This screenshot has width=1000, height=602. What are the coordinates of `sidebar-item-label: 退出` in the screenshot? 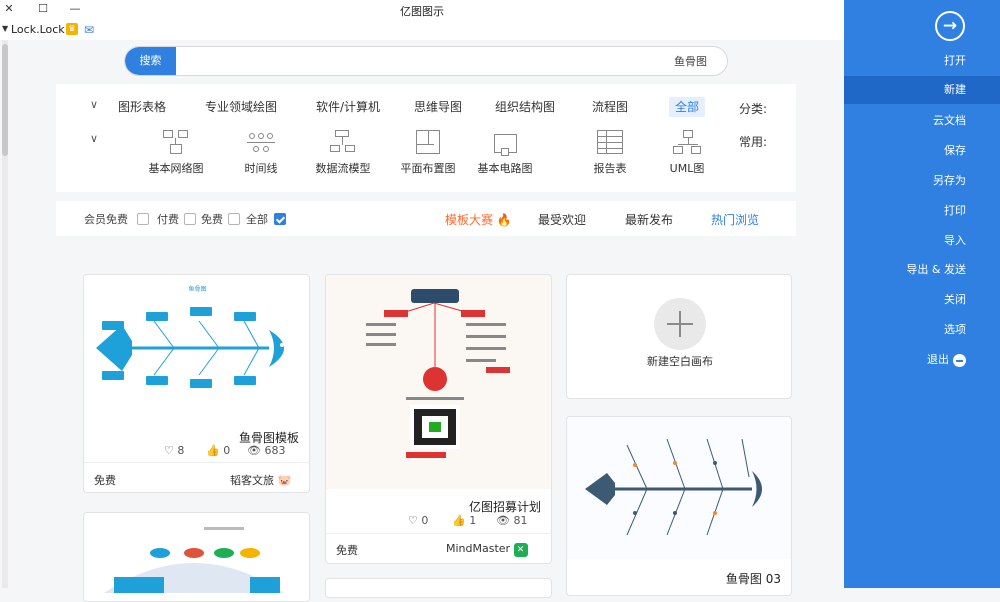 It's located at (938, 359).